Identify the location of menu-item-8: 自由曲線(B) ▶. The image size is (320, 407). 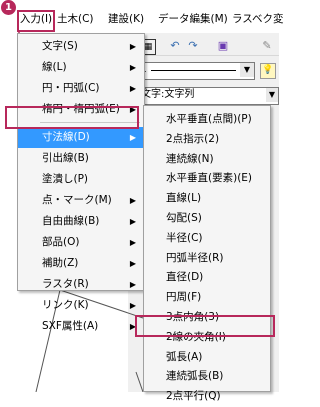
(81, 221).